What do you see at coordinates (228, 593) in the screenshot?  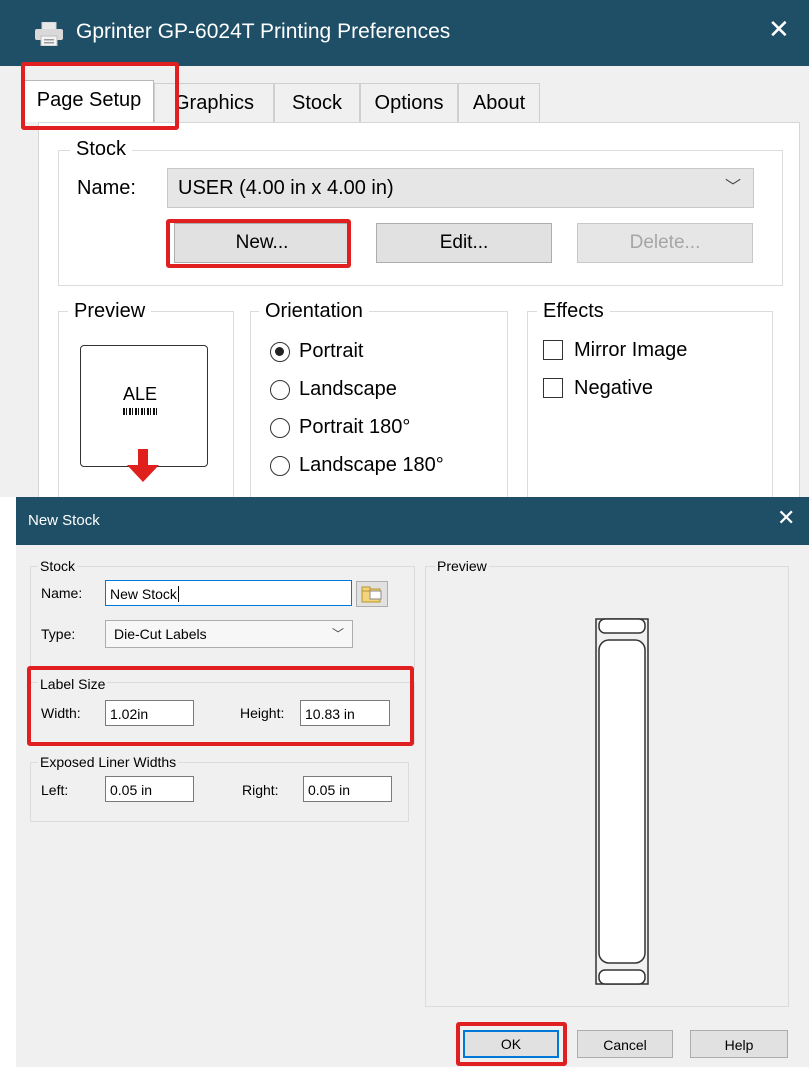 I see `ns-name-input: New Stock` at bounding box center [228, 593].